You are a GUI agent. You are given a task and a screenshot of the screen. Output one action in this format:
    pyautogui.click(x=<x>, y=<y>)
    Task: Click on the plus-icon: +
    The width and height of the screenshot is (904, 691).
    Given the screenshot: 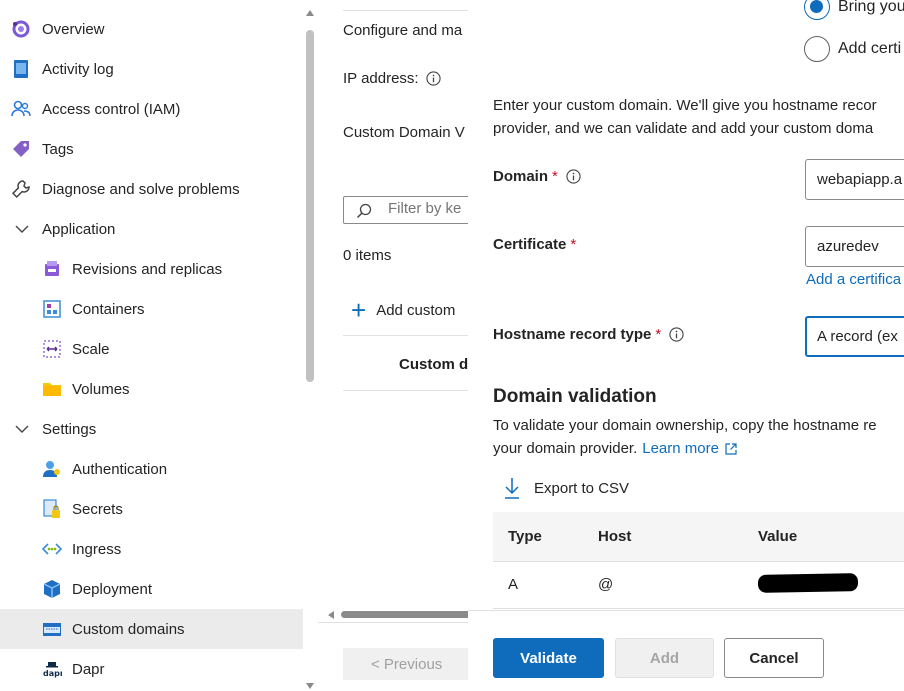 What is the action you would take?
    pyautogui.click(x=359, y=310)
    